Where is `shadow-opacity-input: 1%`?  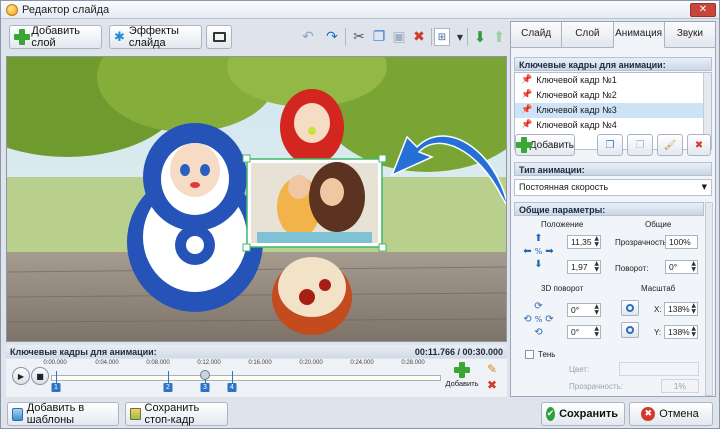 shadow-opacity-input: 1% is located at coordinates (680, 386).